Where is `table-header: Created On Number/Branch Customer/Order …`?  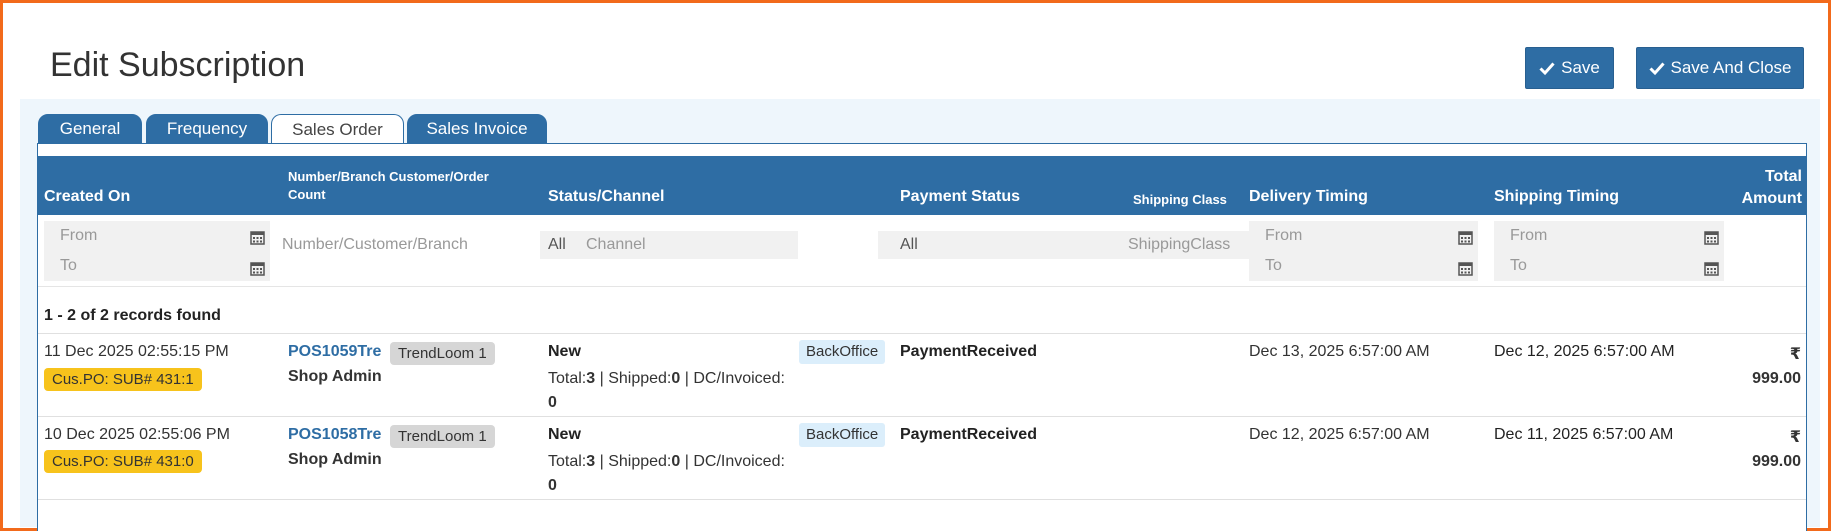 table-header: Created On Number/Branch Customer/Order … is located at coordinates (922, 185).